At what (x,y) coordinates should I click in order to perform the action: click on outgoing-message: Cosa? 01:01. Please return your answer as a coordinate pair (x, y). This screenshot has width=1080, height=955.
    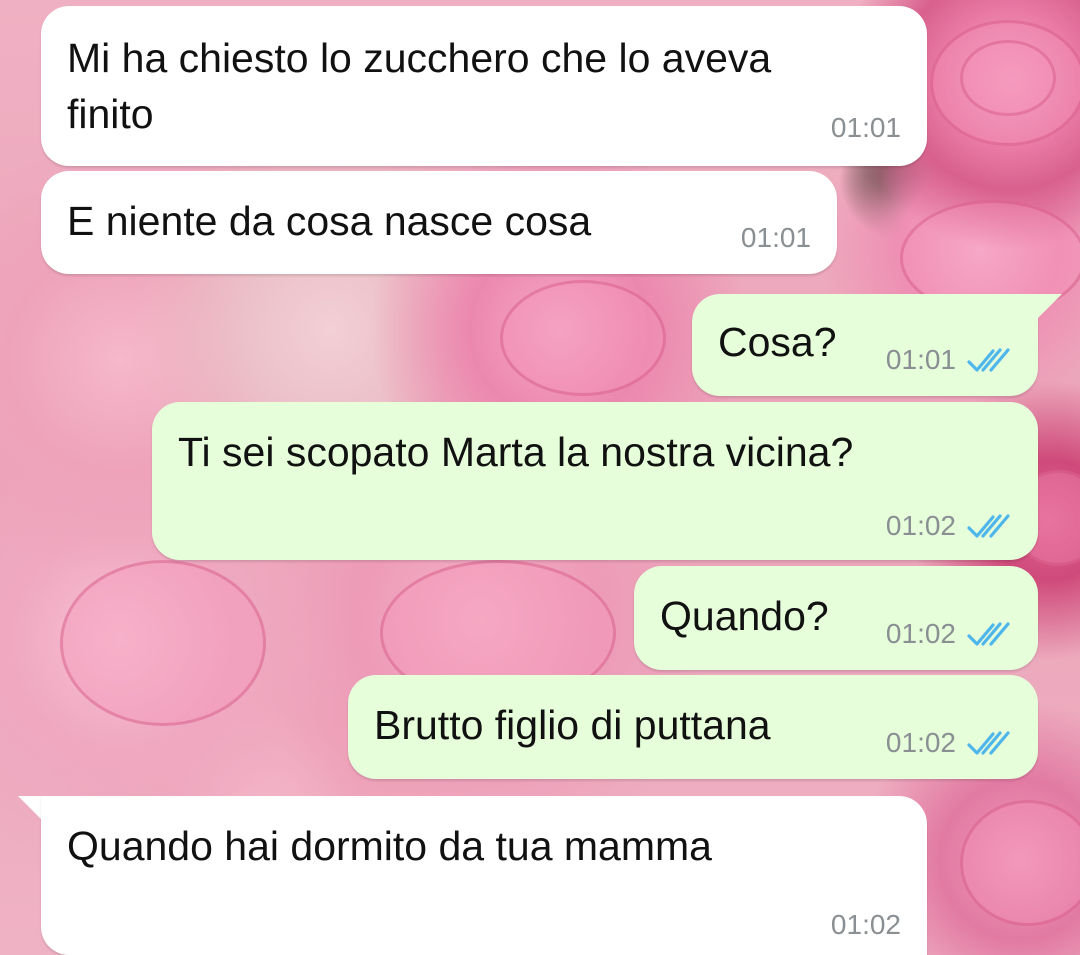
    Looking at the image, I should click on (865, 345).